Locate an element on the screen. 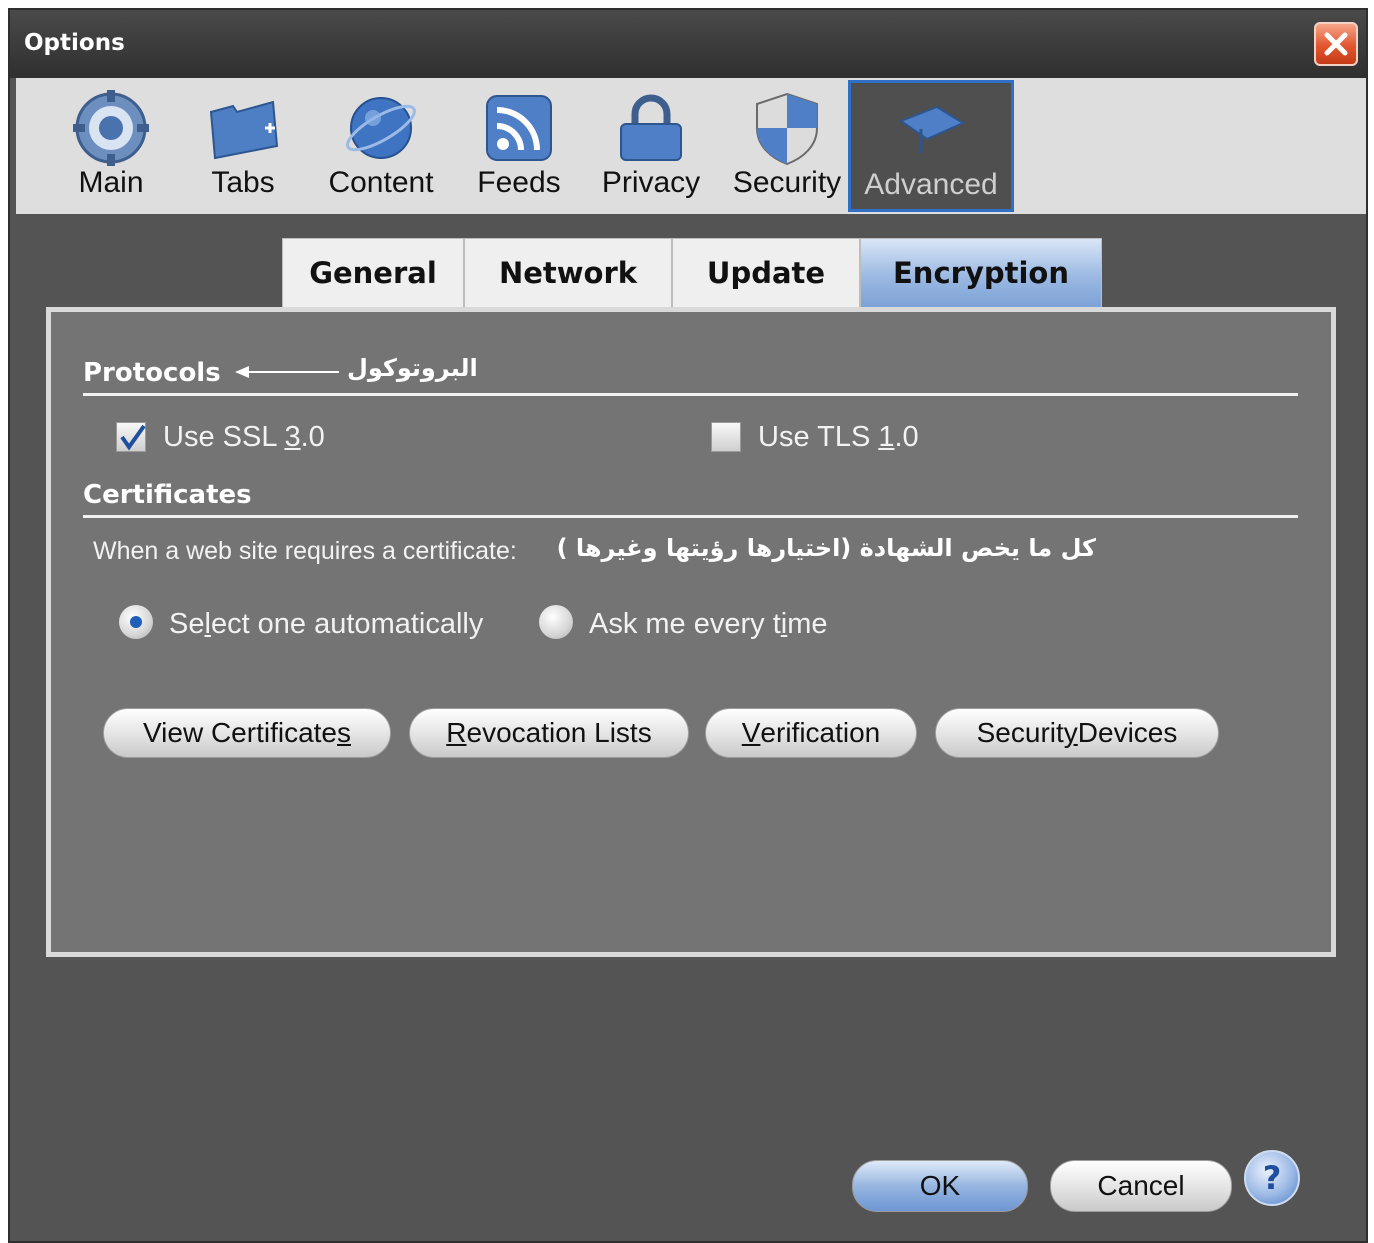 This screenshot has height=1243, width=1374. toolbar-item-tabs: Tabs is located at coordinates (243, 146).